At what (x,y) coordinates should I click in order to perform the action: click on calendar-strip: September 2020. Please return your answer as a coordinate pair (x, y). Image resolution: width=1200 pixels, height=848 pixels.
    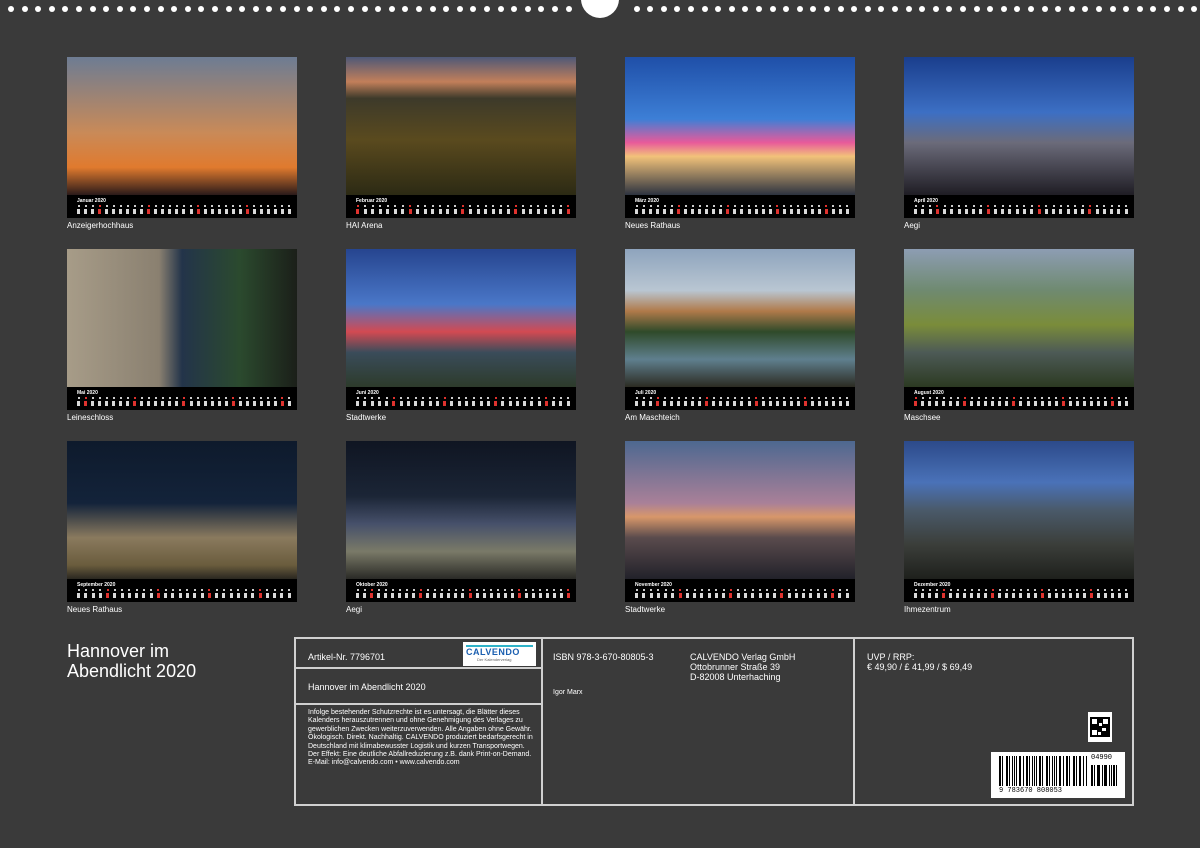
    Looking at the image, I should click on (182, 590).